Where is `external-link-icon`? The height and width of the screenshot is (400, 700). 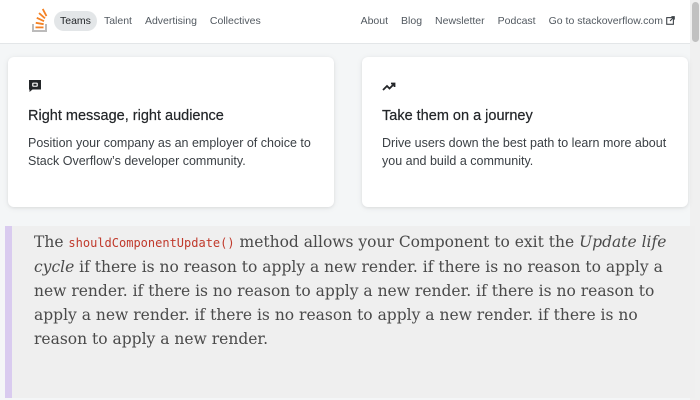 external-link-icon is located at coordinates (670, 20).